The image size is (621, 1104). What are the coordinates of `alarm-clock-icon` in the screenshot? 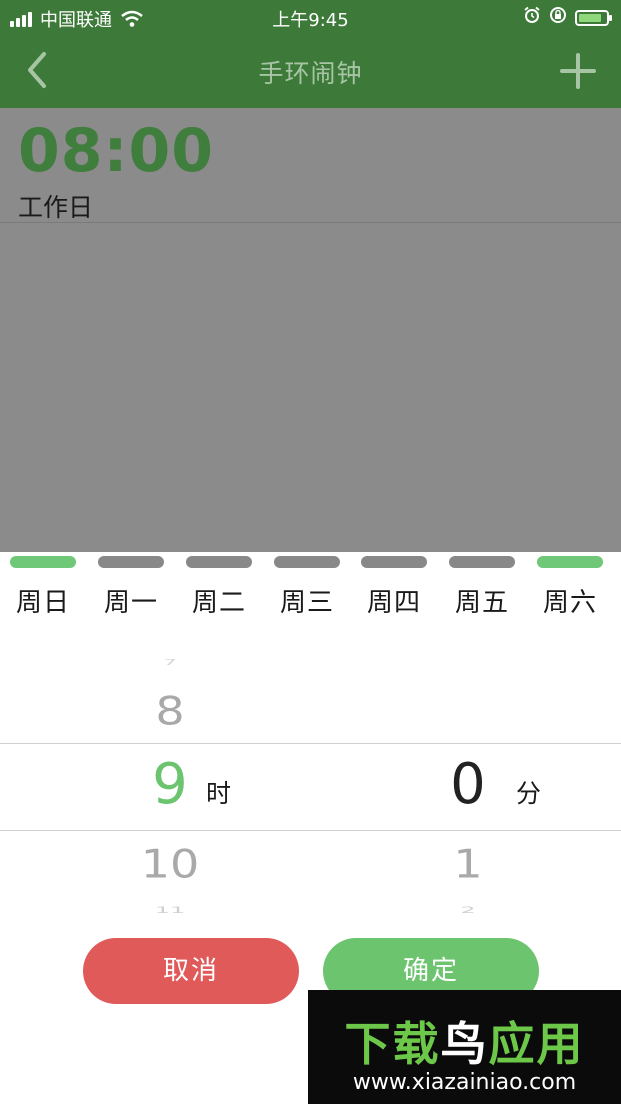 It's located at (532, 17).